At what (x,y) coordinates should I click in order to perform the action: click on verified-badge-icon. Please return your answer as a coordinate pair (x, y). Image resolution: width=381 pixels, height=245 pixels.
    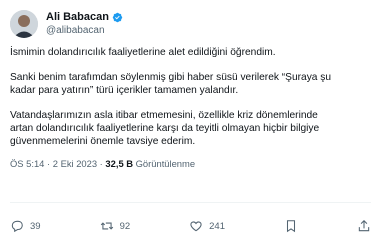
    Looking at the image, I should click on (117, 17).